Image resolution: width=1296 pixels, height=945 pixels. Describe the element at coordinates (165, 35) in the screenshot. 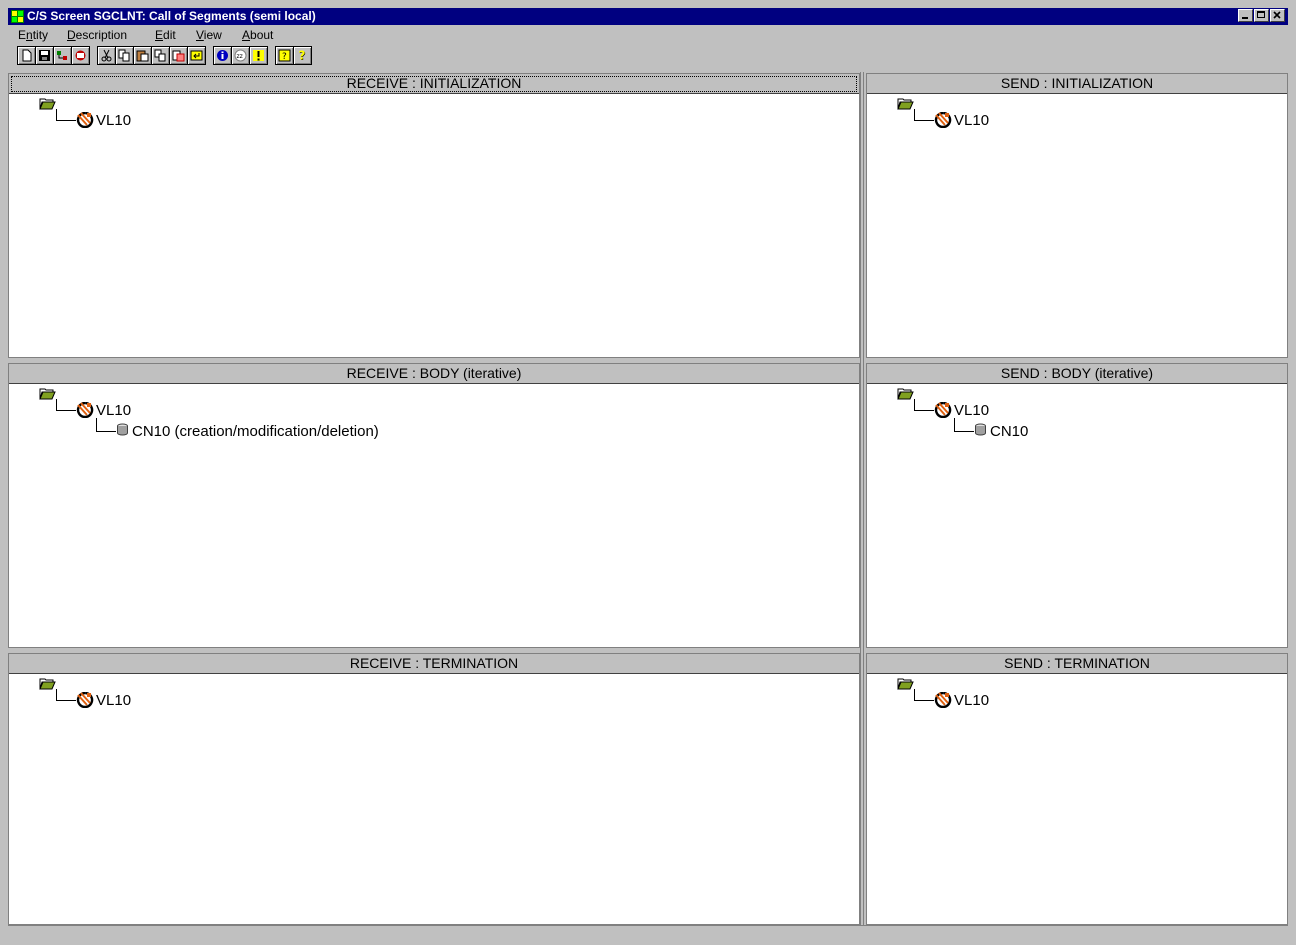

I see `menu-edit: Edit` at that location.